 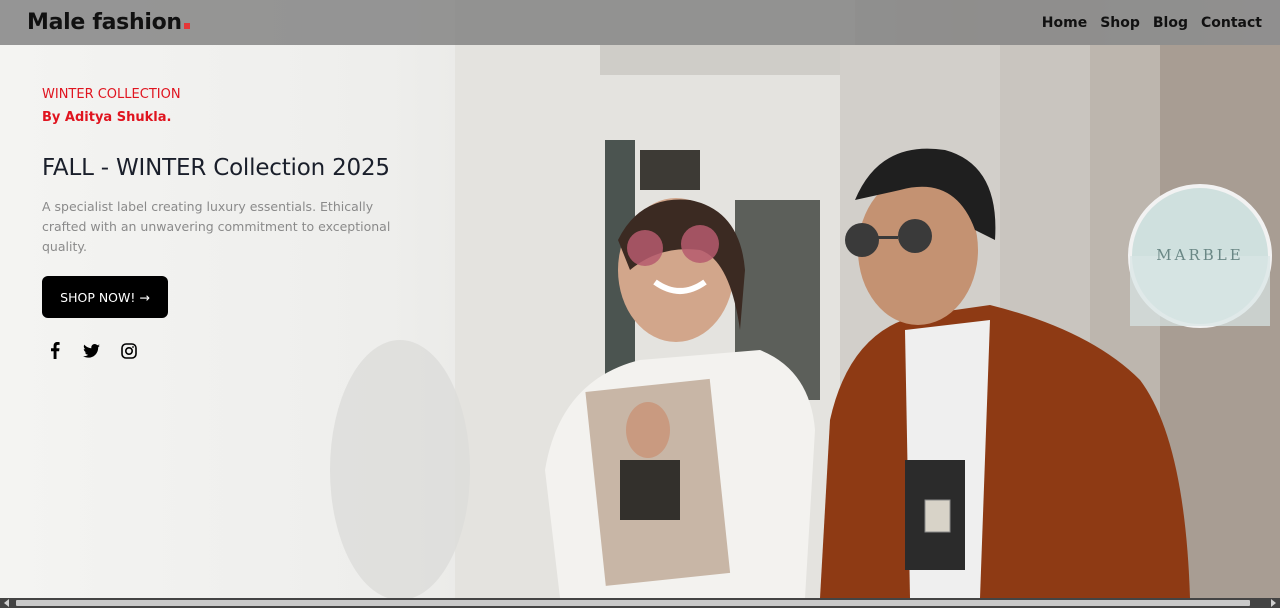 What do you see at coordinates (107, 117) in the screenshot?
I see `author-credit: By Aditya Shukla.` at bounding box center [107, 117].